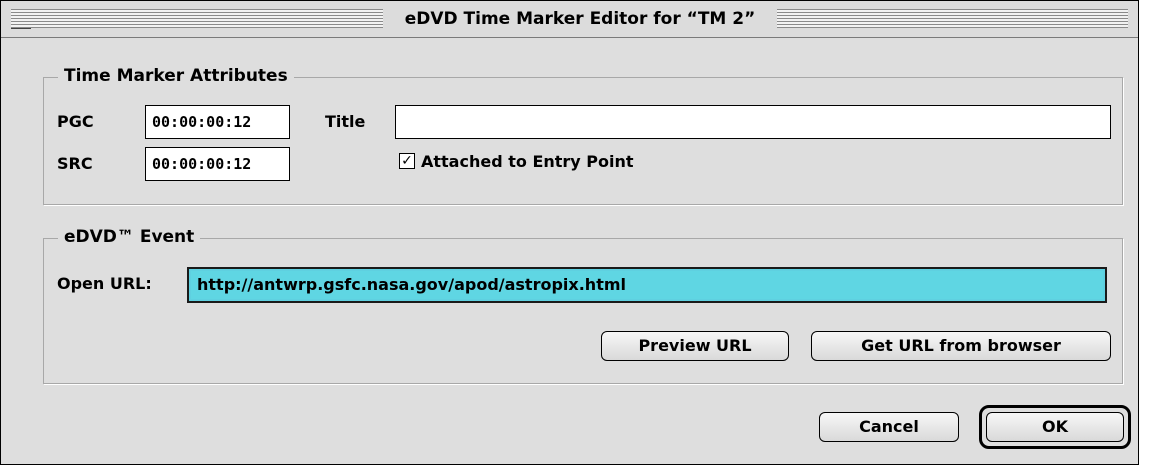  I want to click on title-bar-stripes-right, so click(952, 18).